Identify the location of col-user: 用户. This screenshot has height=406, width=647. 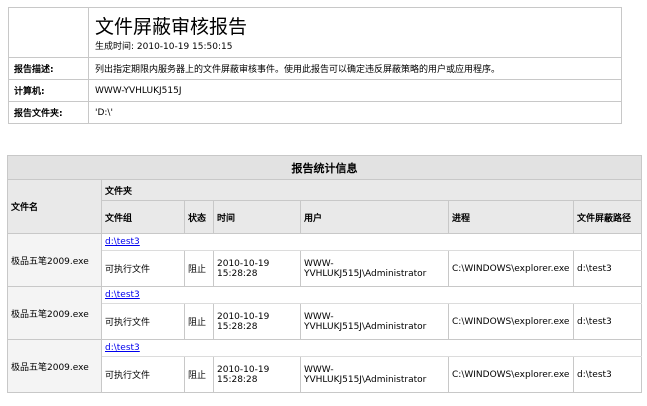
(374, 217).